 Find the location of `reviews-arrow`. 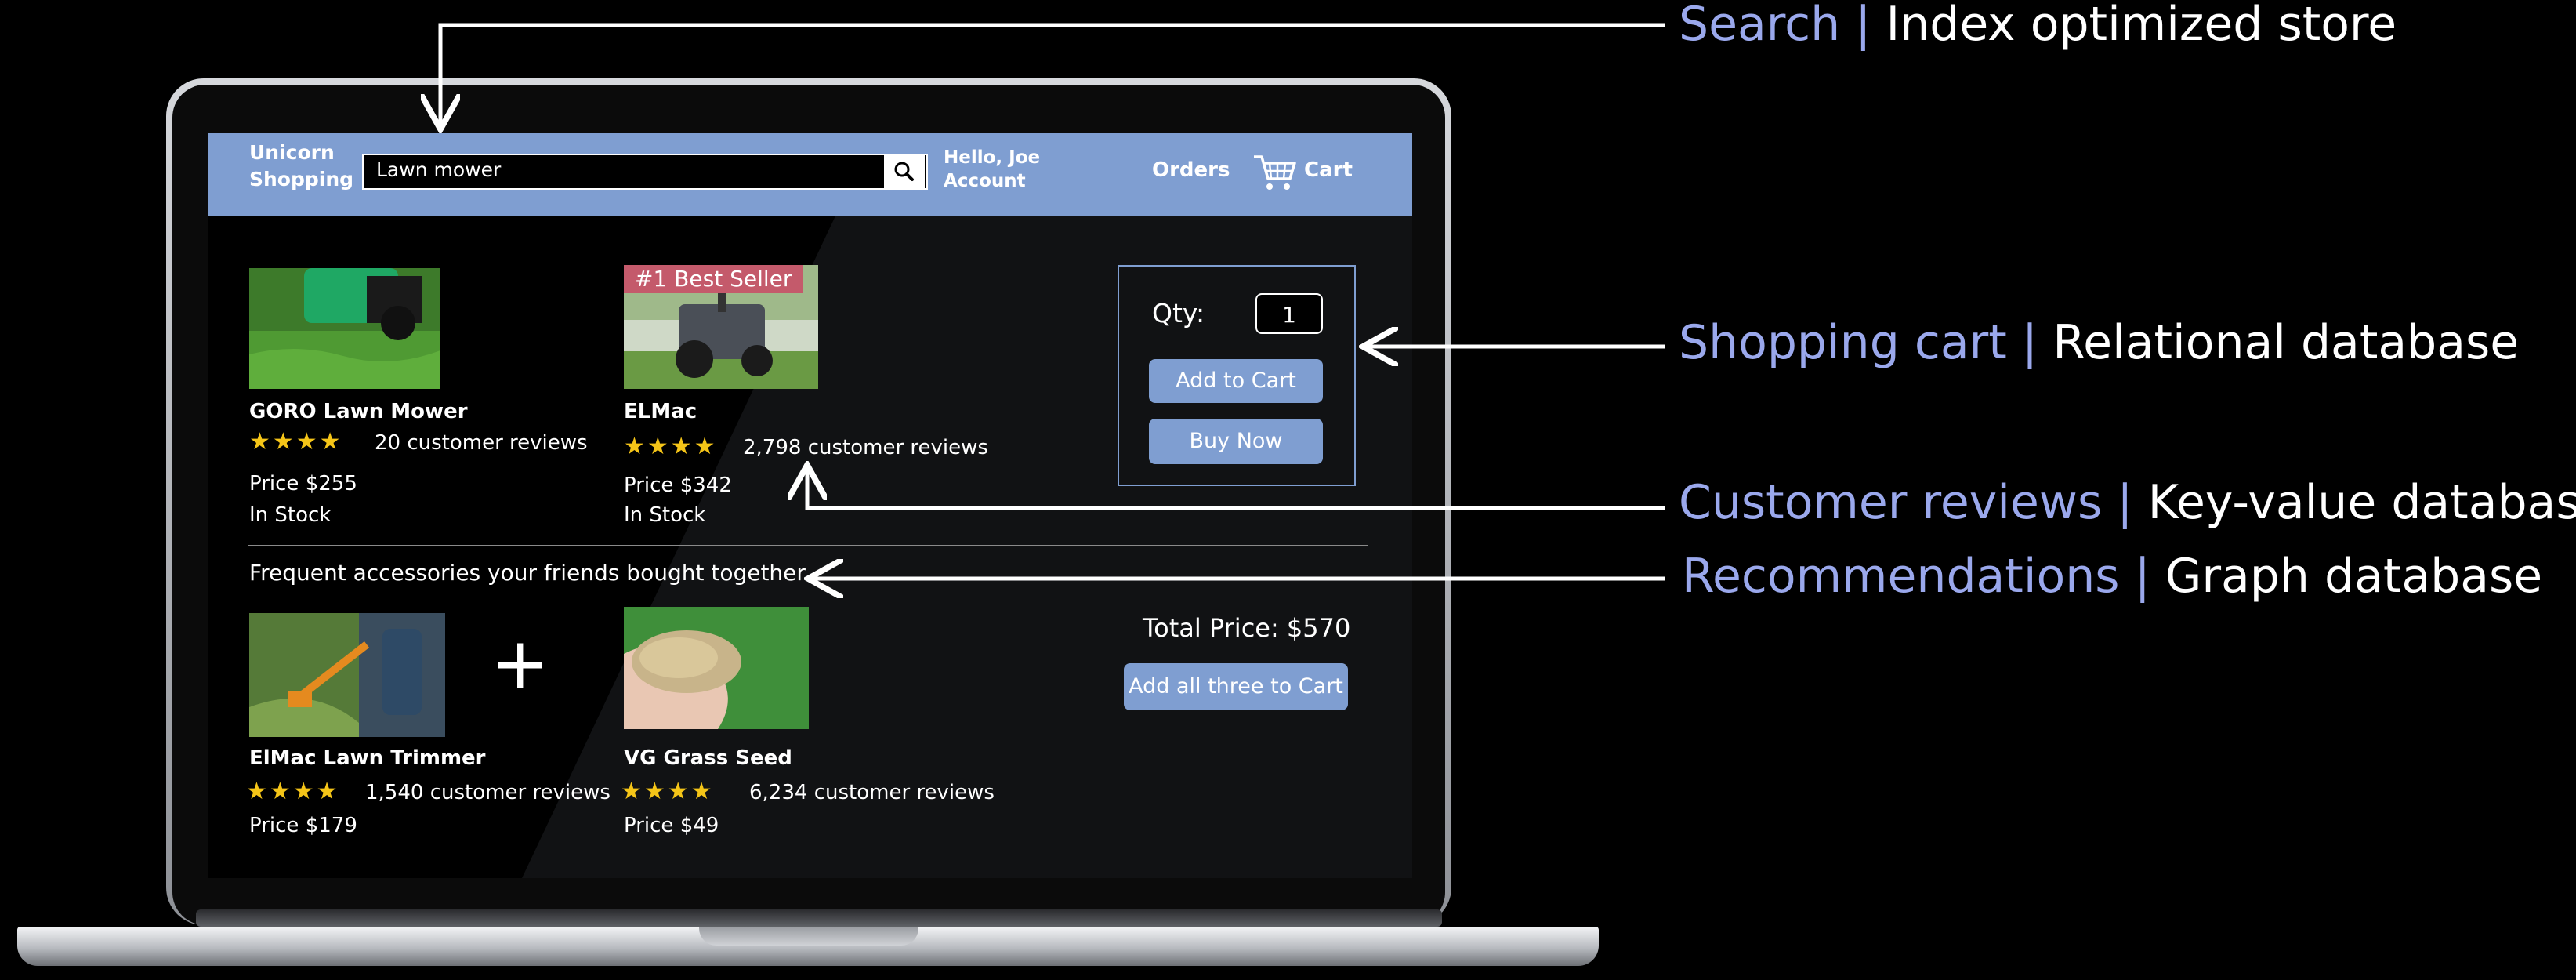

reviews-arrow is located at coordinates (1236, 489).